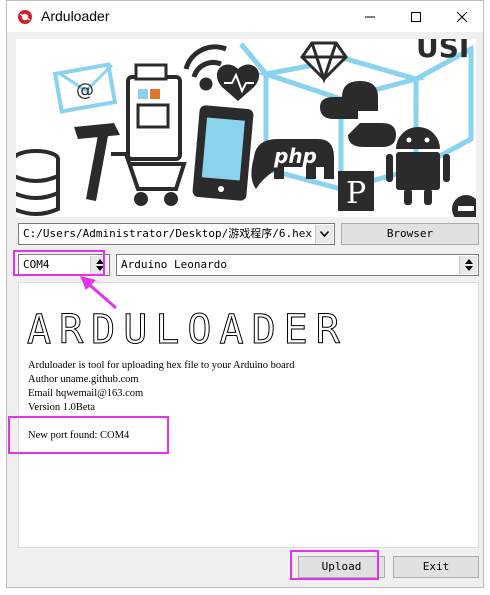  Describe the element at coordinates (98, 293) in the screenshot. I see `annotation-arrow` at that location.